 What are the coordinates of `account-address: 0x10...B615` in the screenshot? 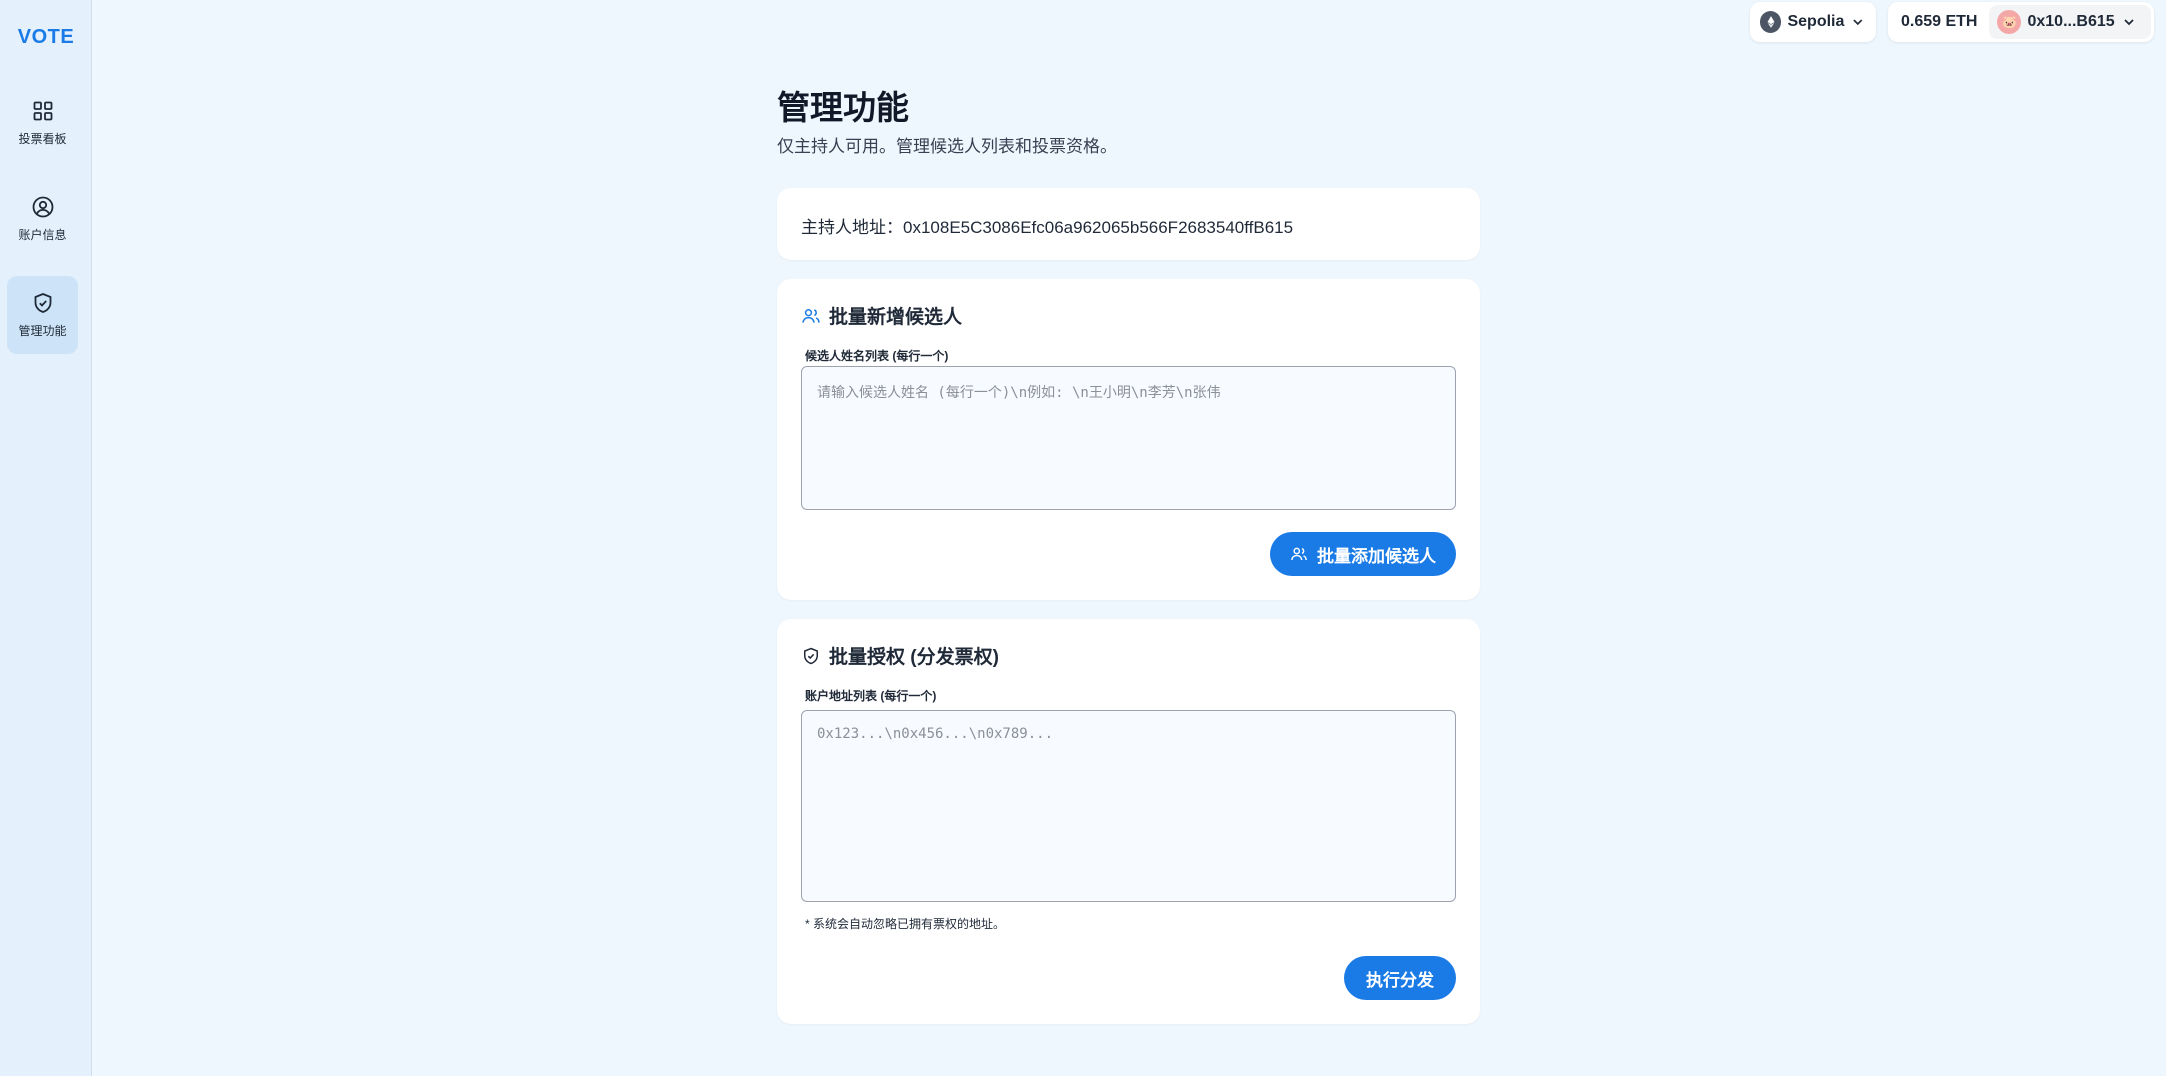 It's located at (2071, 21).